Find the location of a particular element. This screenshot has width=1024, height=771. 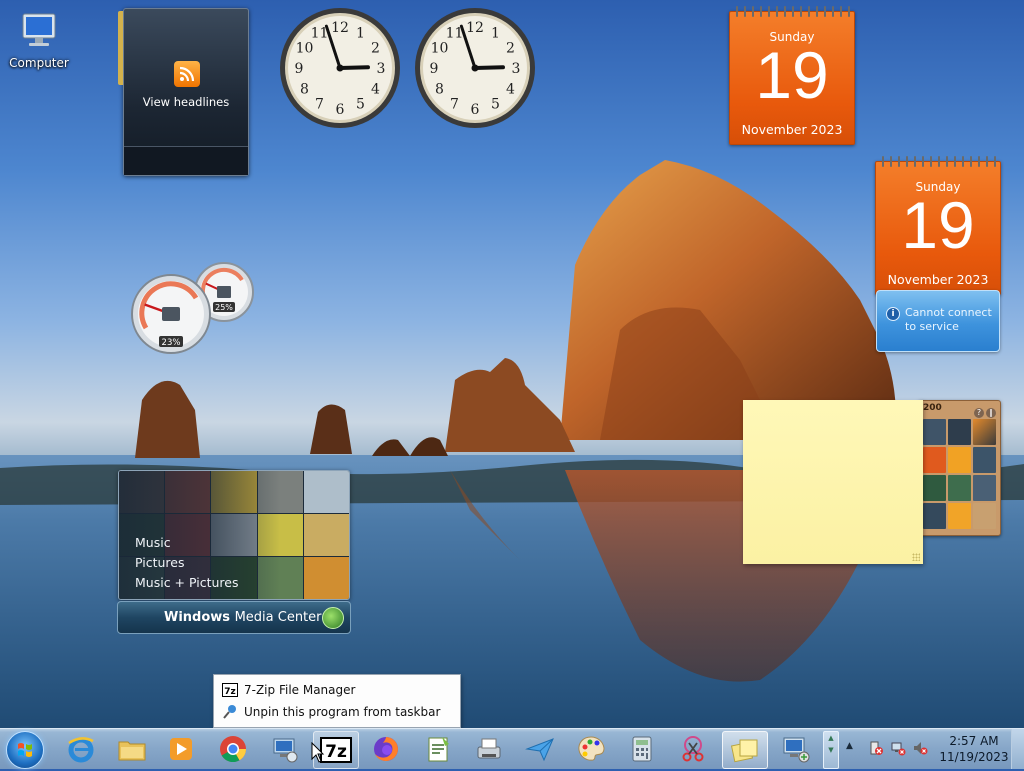

taskbar-remote-desktop is located at coordinates (284, 749).